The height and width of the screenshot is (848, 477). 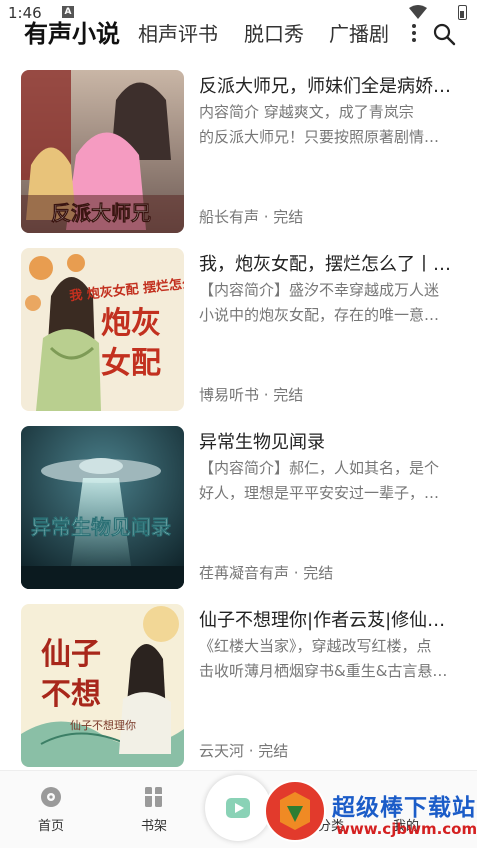 What do you see at coordinates (71, 694) in the screenshot?
I see `svg-text: 不想` at bounding box center [71, 694].